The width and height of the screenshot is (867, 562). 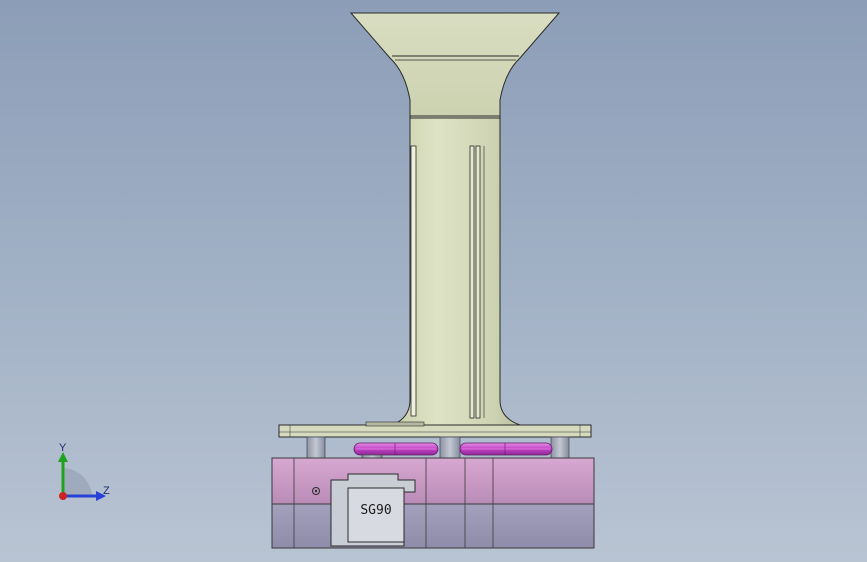 What do you see at coordinates (375, 510) in the screenshot?
I see `servo-label: SG90` at bounding box center [375, 510].